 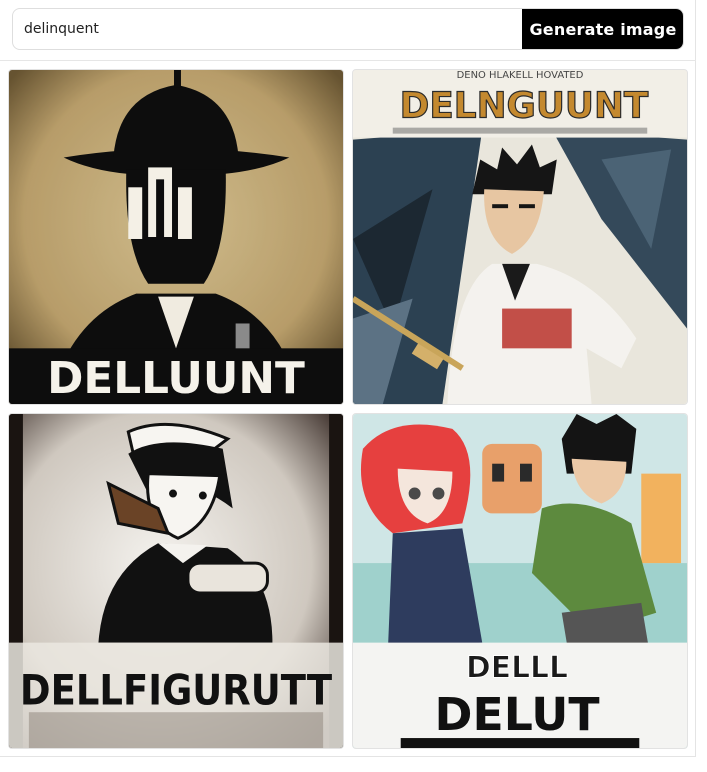 What do you see at coordinates (176, 378) in the screenshot?
I see `image-1-poster-text: DELLUUNT` at bounding box center [176, 378].